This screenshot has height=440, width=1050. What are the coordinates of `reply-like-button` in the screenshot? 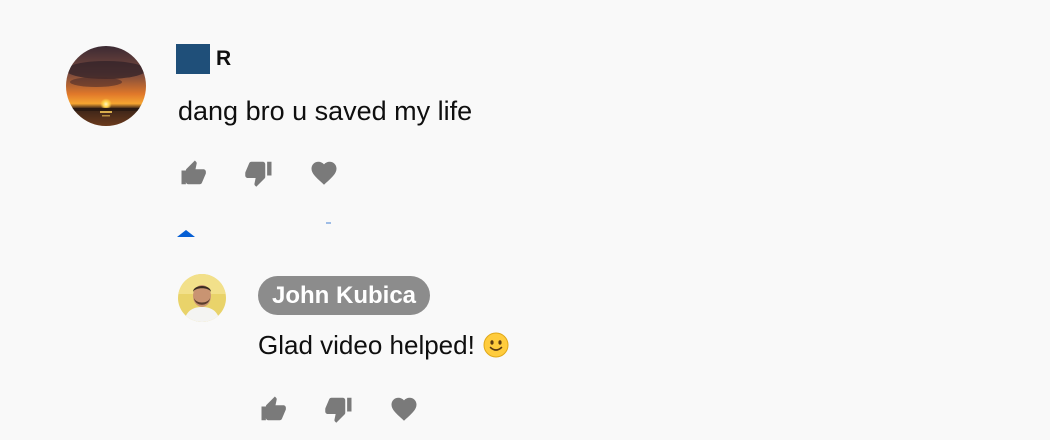 It's located at (274, 409).